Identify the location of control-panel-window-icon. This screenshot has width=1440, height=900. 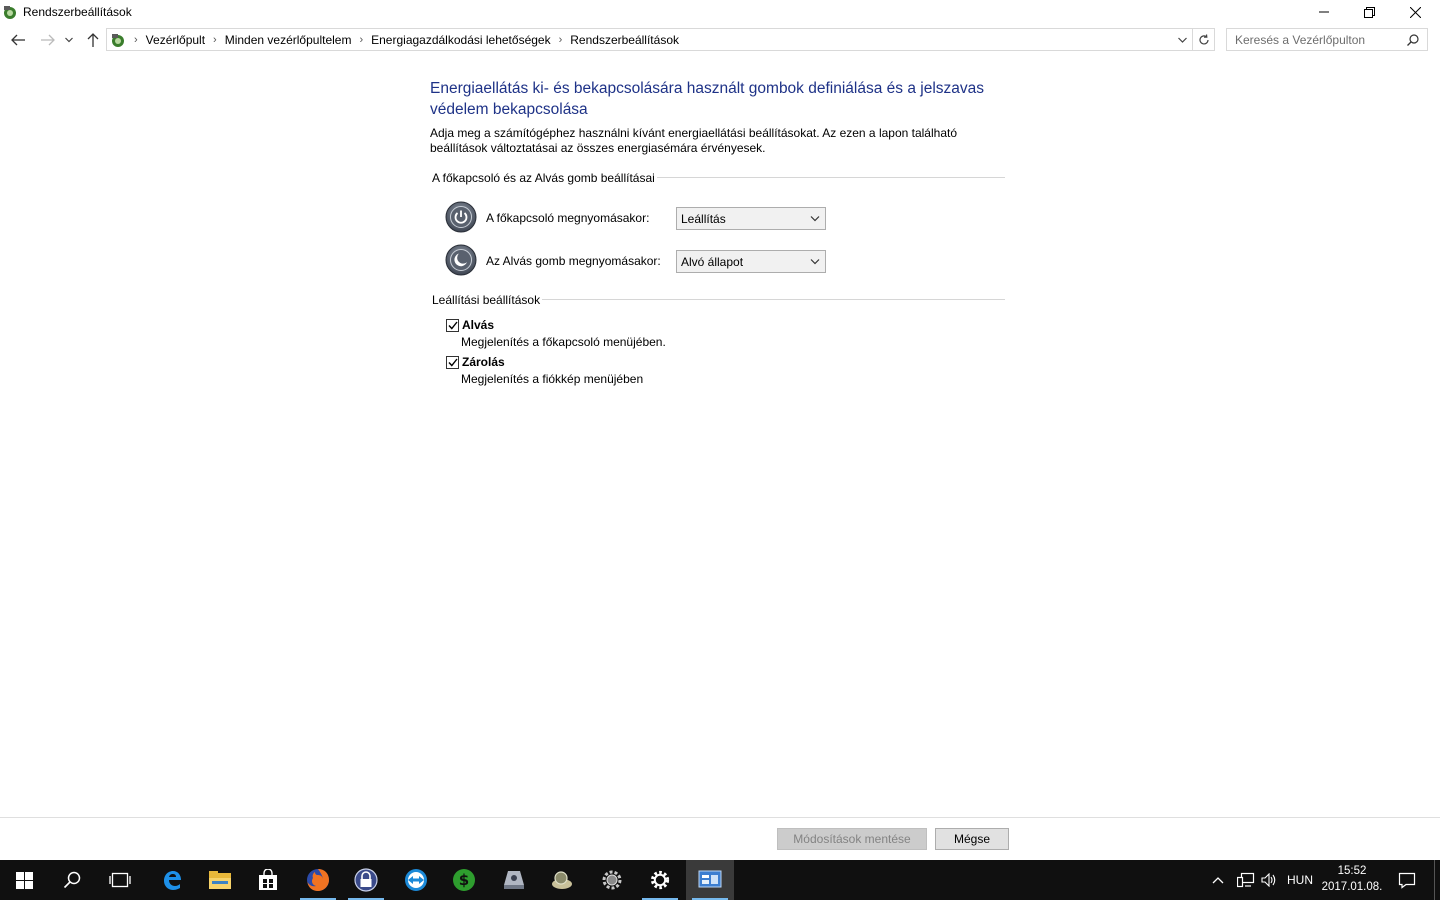
(710, 879).